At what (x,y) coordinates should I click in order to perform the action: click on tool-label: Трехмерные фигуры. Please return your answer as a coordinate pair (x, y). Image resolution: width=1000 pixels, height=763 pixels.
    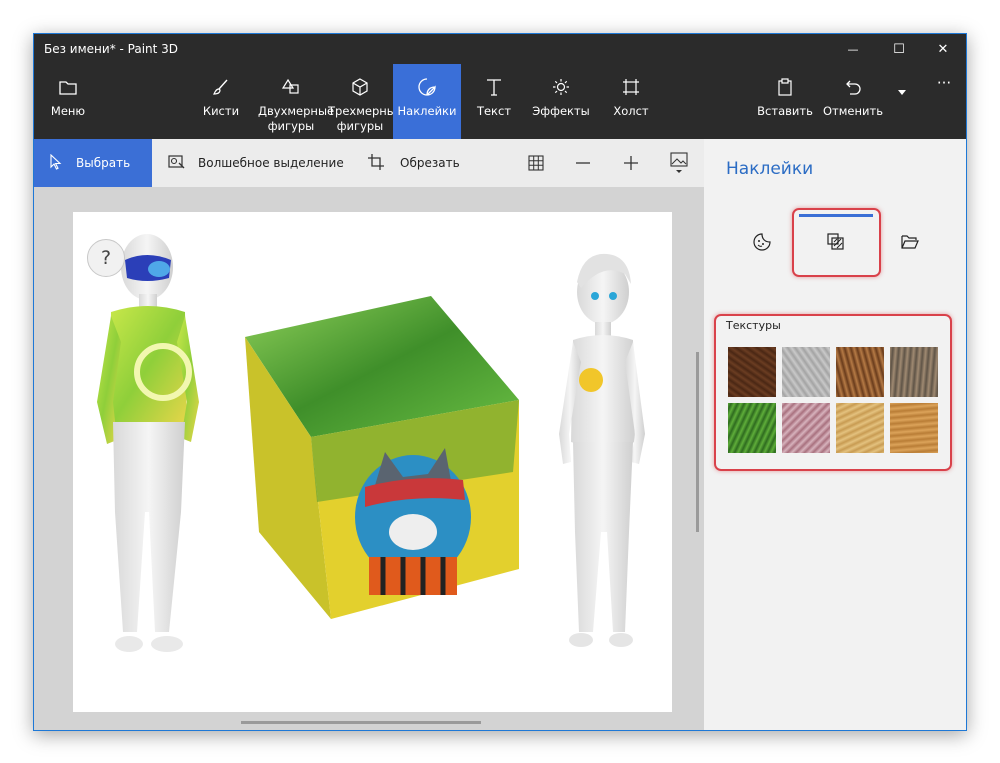
    Looking at the image, I should click on (365, 118).